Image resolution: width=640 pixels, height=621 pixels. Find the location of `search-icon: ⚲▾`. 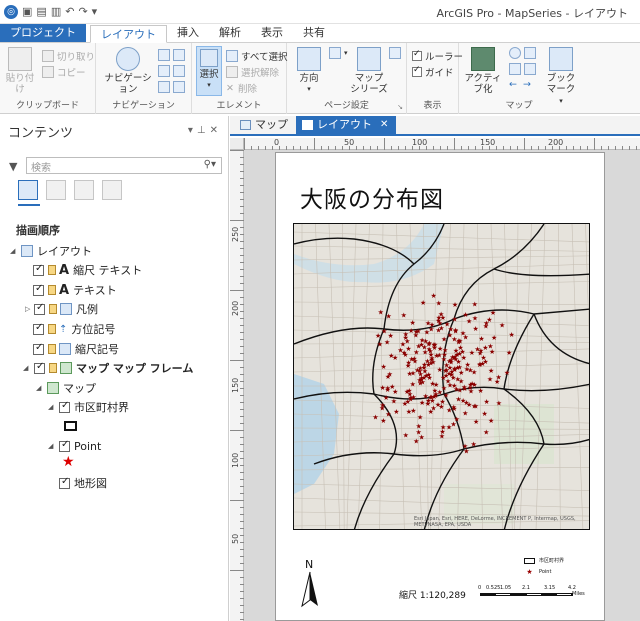

search-icon: ⚲▾ is located at coordinates (210, 164).